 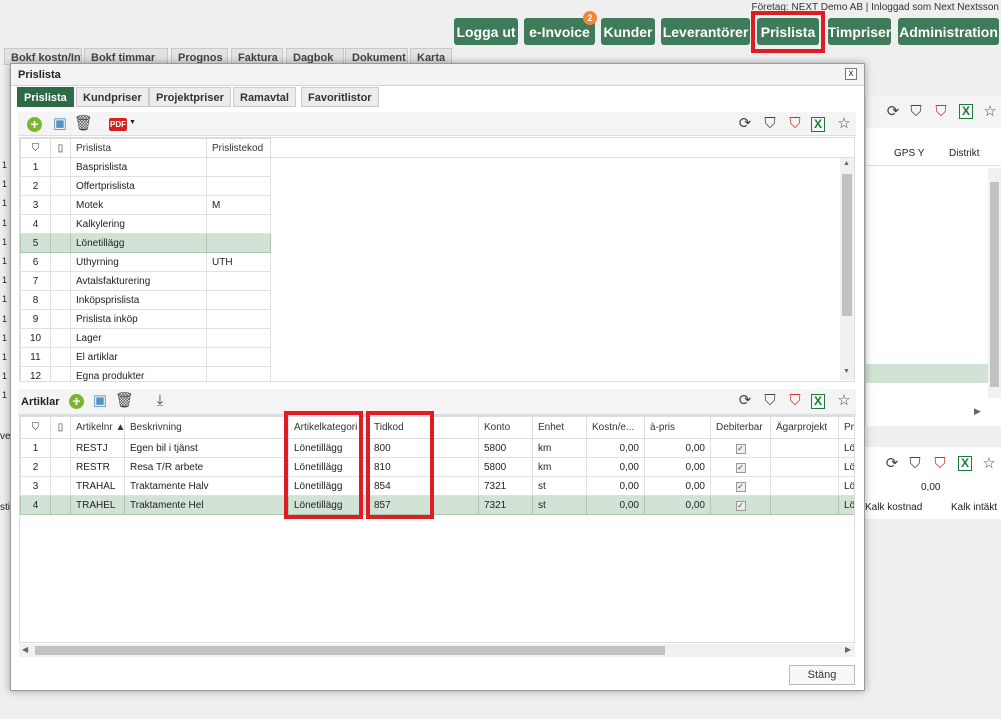 I want to click on star-icon-a: ☆, so click(x=844, y=401).